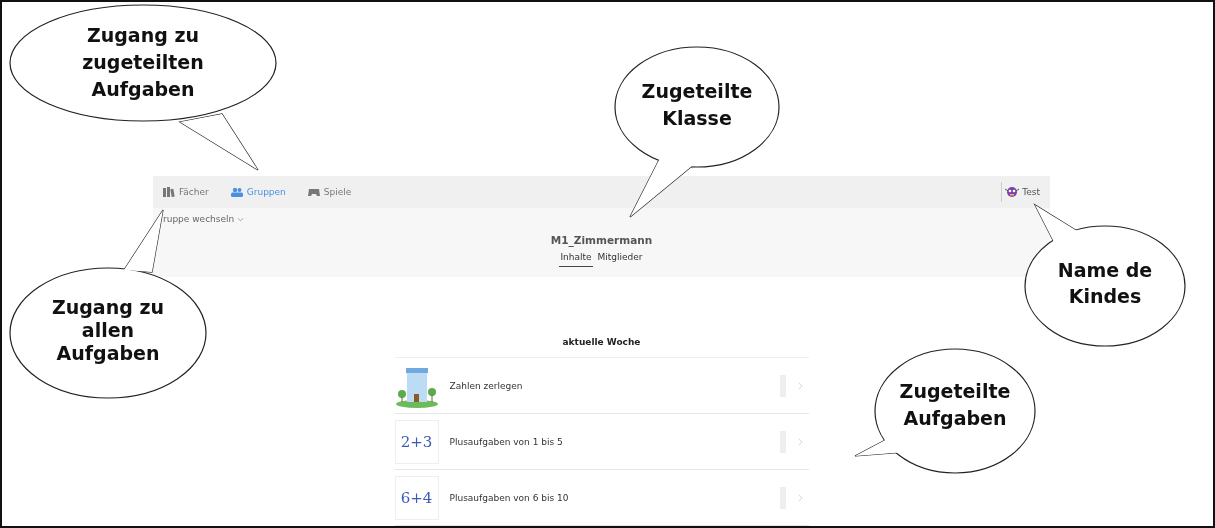 This screenshot has width=1215, height=528. I want to click on task-row: 6+4 Plusaufgaben von 6 bis 10, so click(601, 498).